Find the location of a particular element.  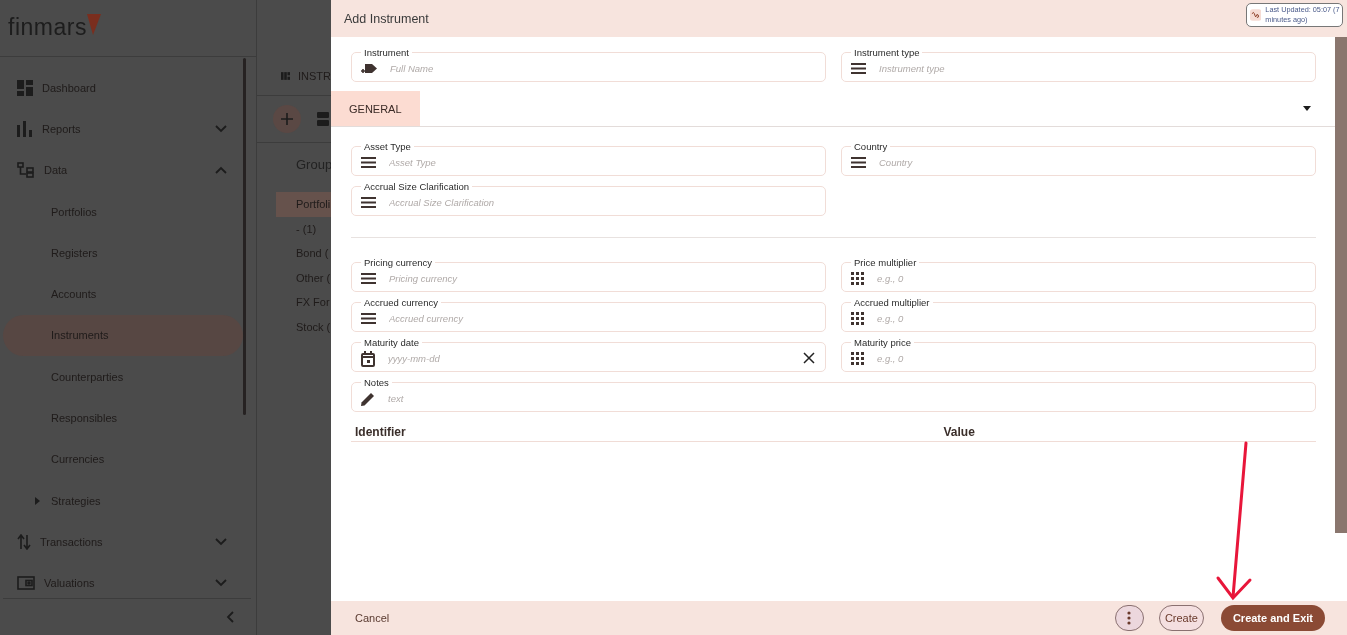

bar-chart-icon is located at coordinates (25, 128).